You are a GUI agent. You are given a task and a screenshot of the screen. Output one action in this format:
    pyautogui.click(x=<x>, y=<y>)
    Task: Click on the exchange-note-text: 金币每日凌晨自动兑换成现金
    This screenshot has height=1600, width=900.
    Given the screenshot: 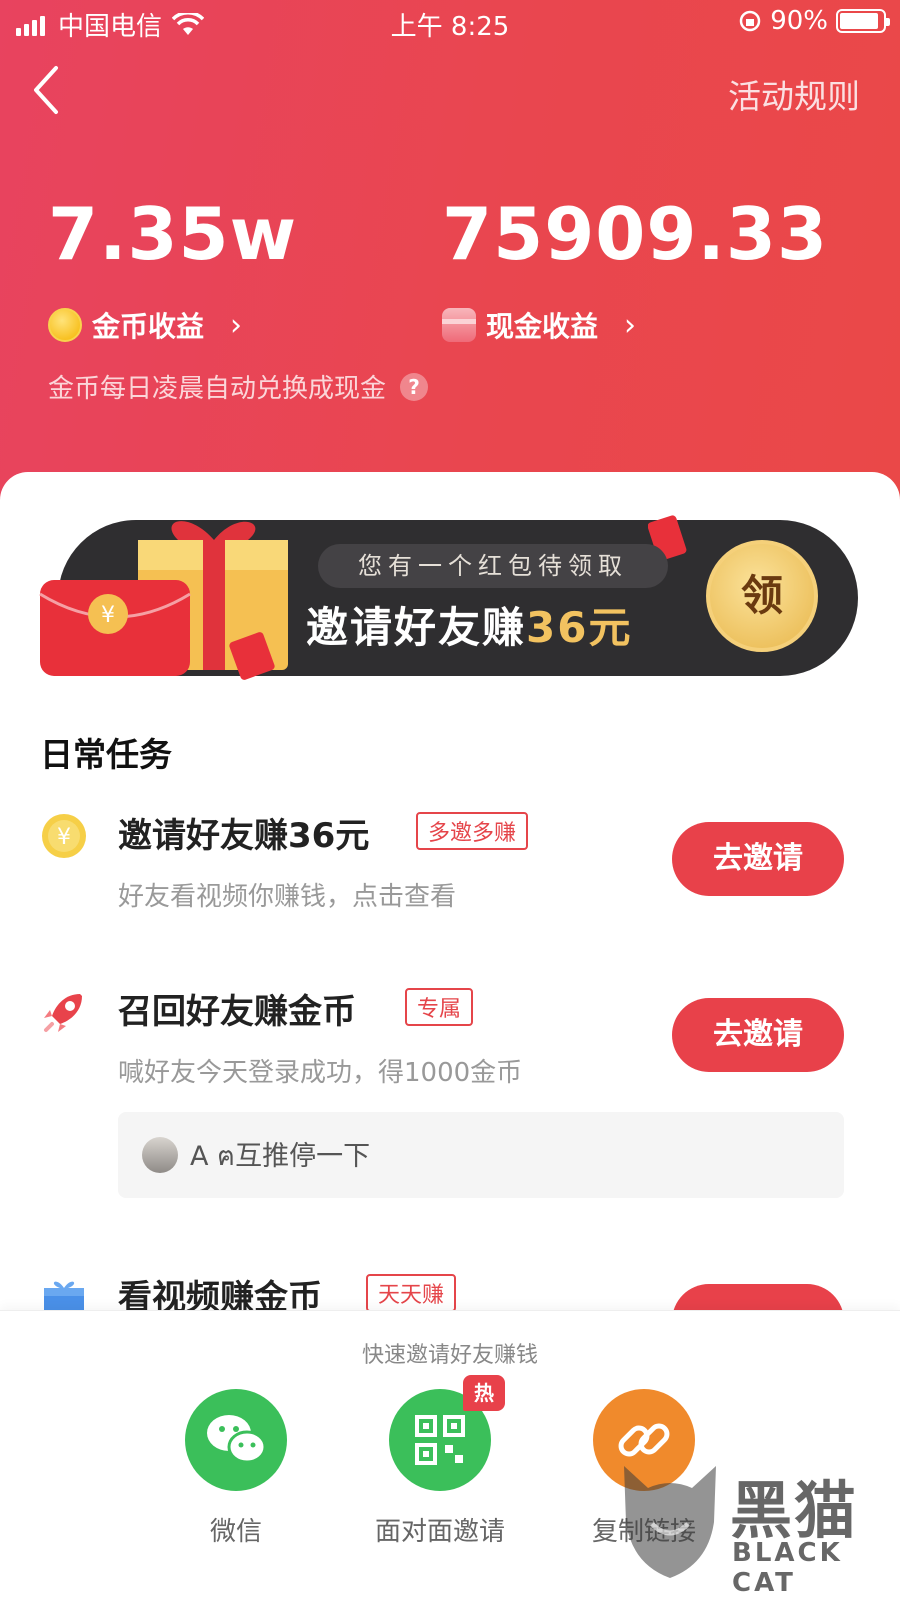 What is the action you would take?
    pyautogui.click(x=217, y=389)
    